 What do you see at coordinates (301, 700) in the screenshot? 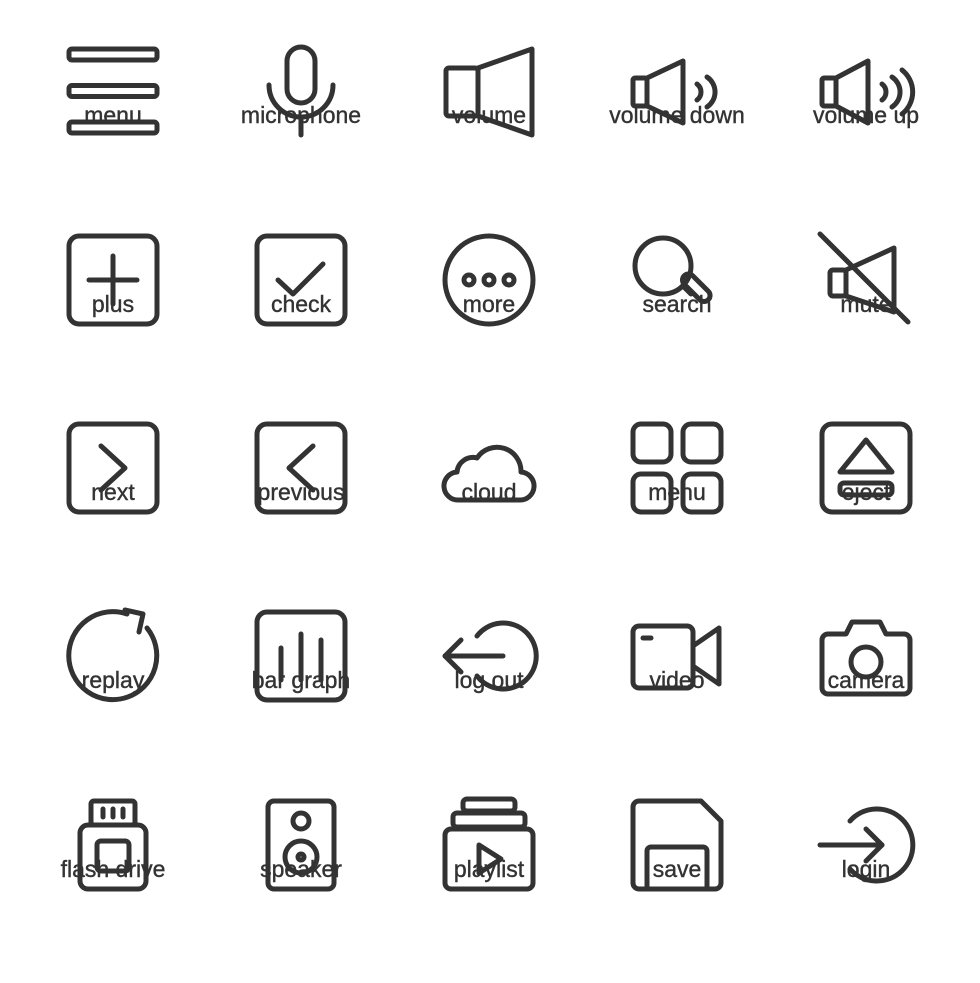
I see `icon-cell-bar-graph: bar graph` at bounding box center [301, 700].